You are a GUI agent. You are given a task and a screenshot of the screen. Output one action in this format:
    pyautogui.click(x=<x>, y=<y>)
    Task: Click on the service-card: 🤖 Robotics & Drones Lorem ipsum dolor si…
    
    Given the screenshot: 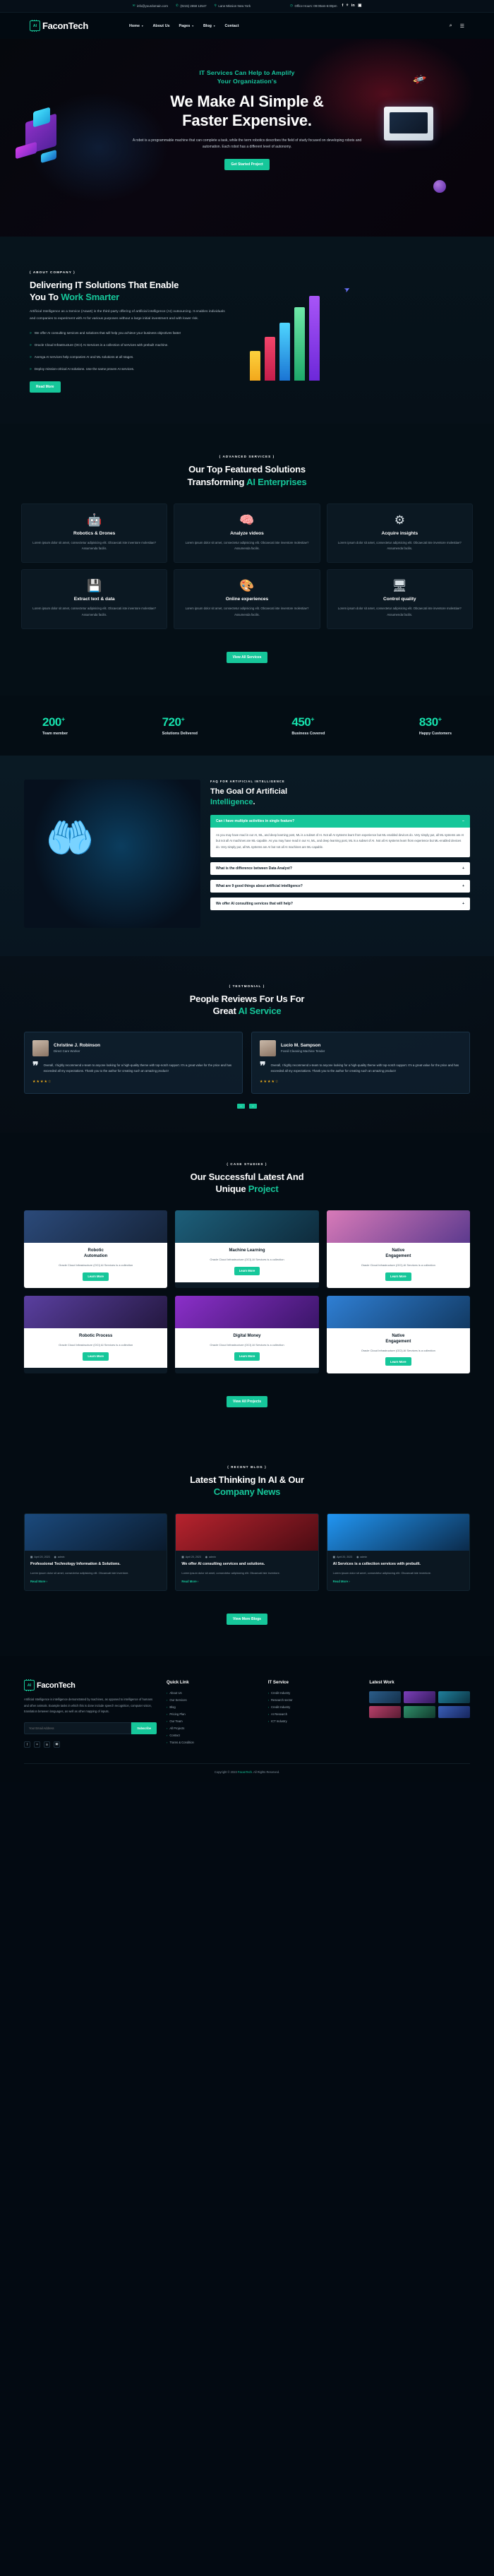 What is the action you would take?
    pyautogui.click(x=94, y=533)
    